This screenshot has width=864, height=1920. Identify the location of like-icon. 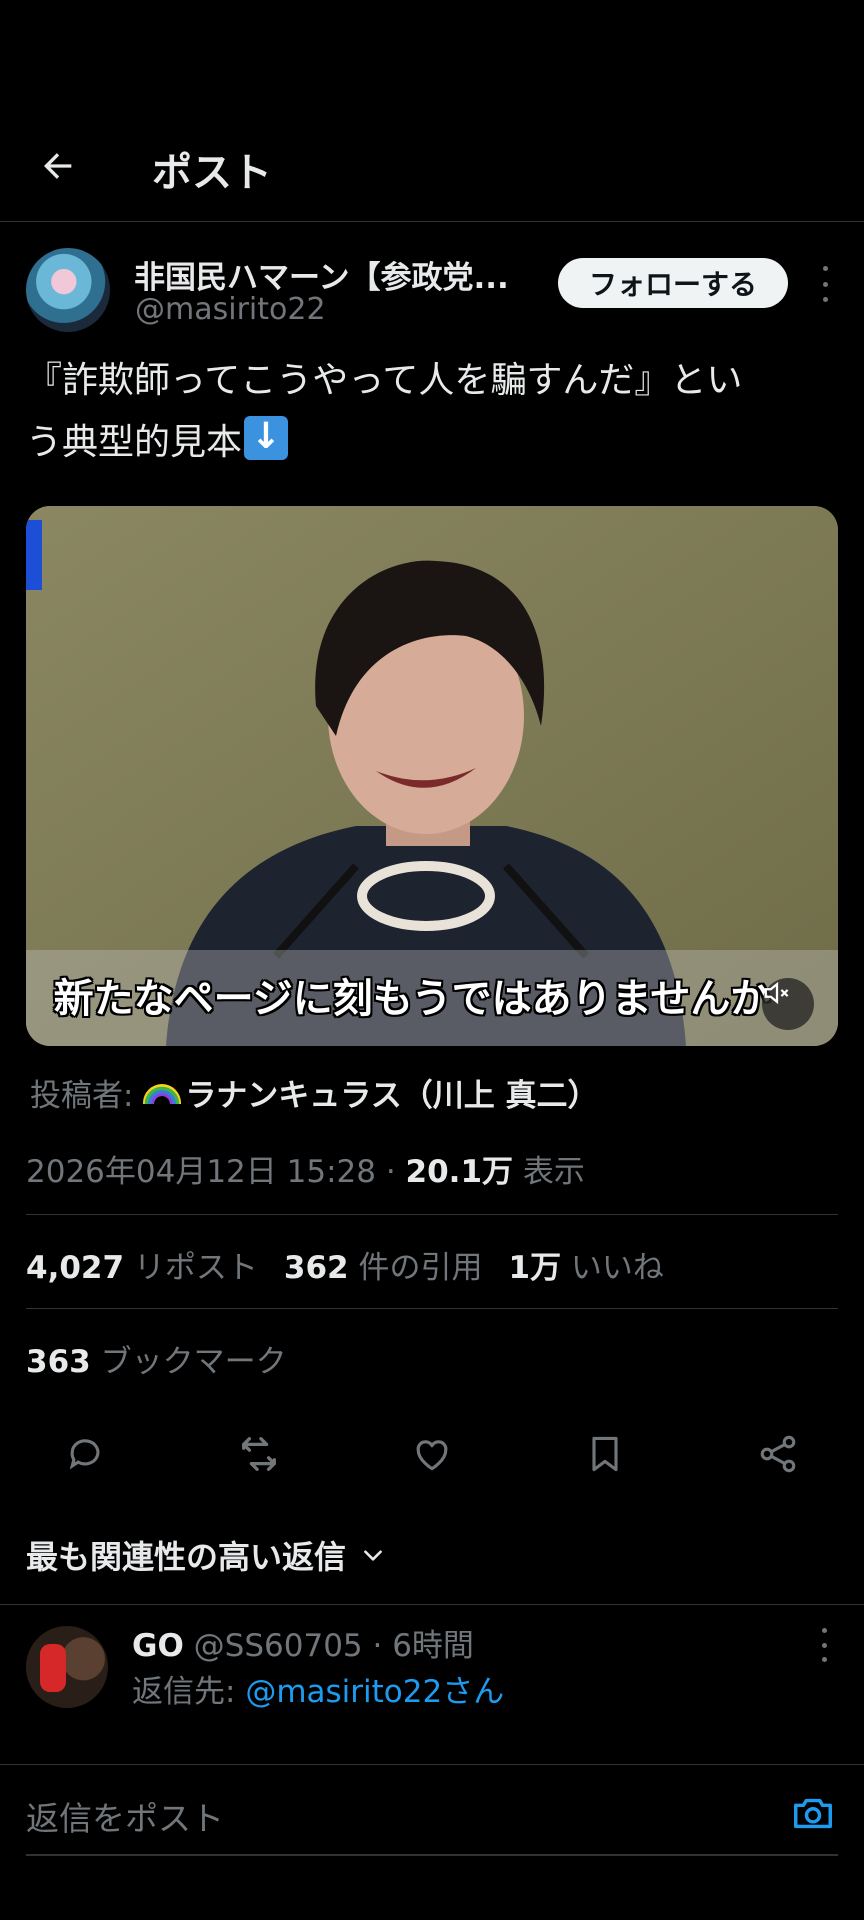
(432, 1455).